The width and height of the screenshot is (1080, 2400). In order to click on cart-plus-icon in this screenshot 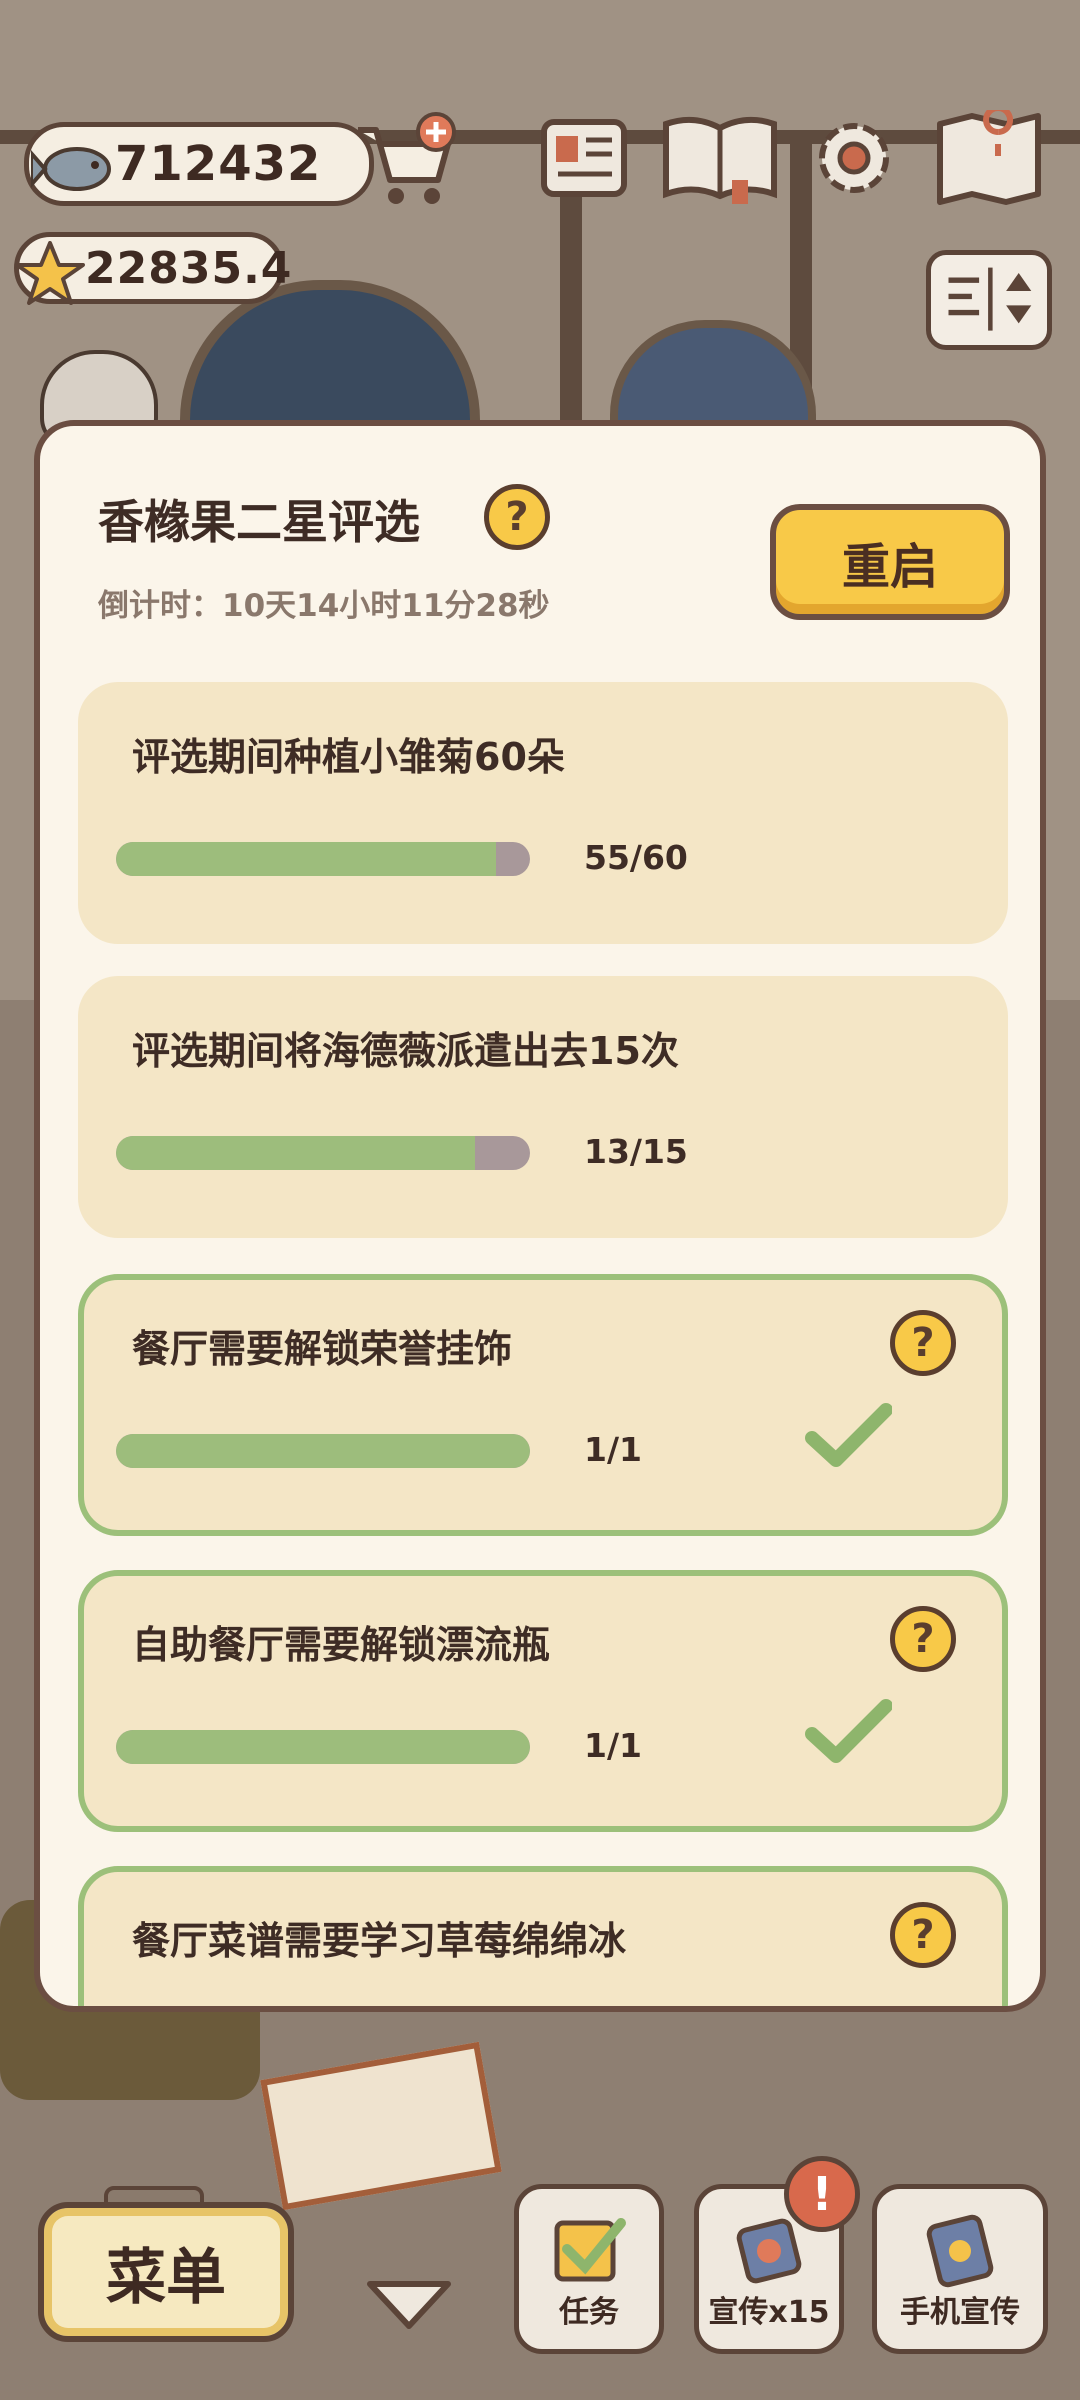, I will do `click(405, 160)`.